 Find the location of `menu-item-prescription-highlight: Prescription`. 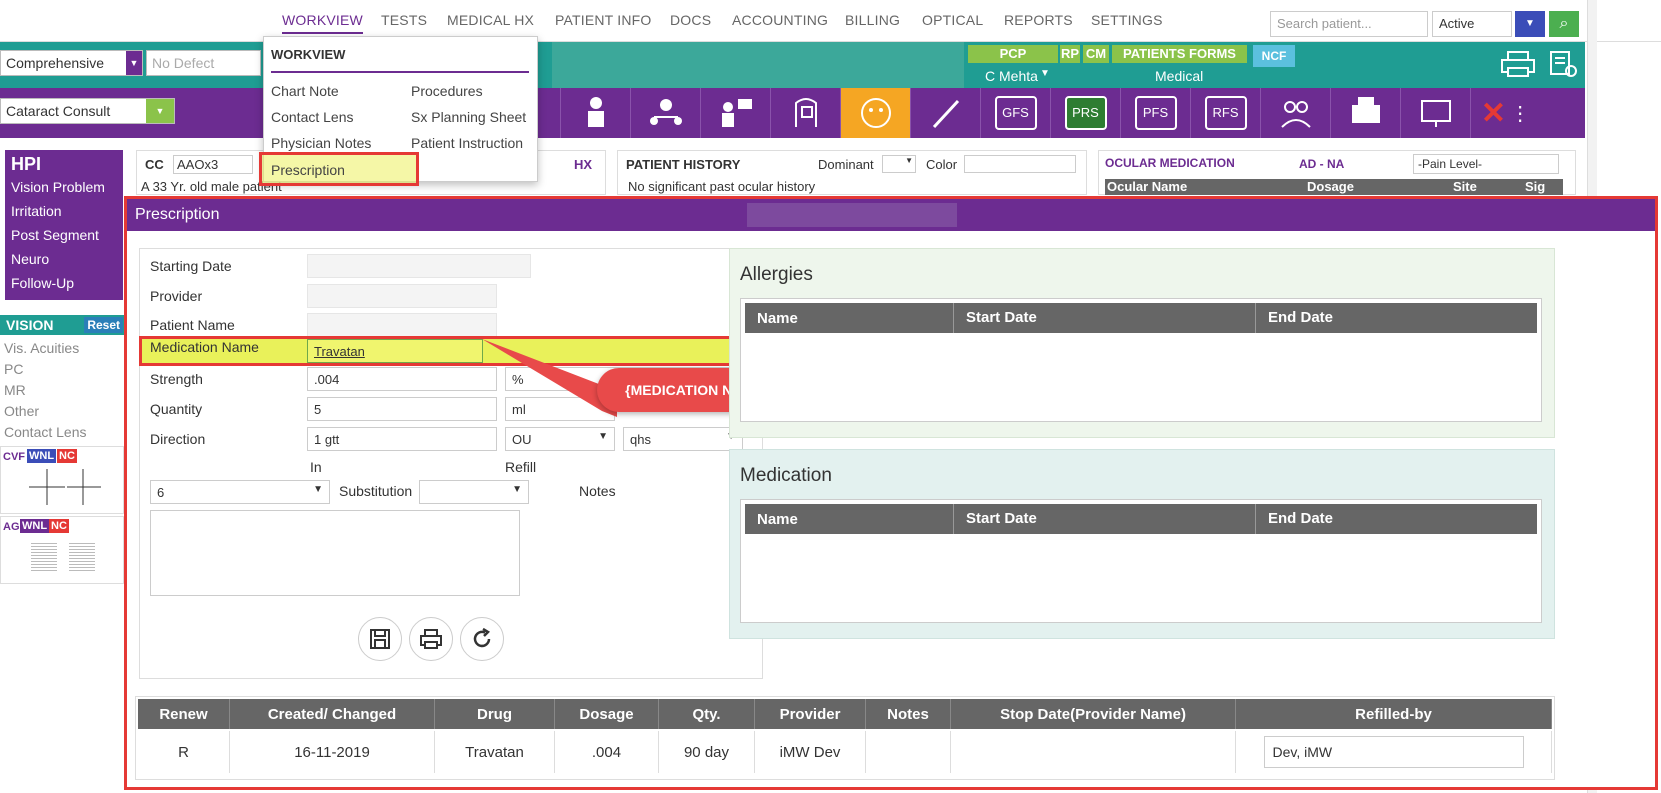

menu-item-prescription-highlight: Prescription is located at coordinates (339, 169).